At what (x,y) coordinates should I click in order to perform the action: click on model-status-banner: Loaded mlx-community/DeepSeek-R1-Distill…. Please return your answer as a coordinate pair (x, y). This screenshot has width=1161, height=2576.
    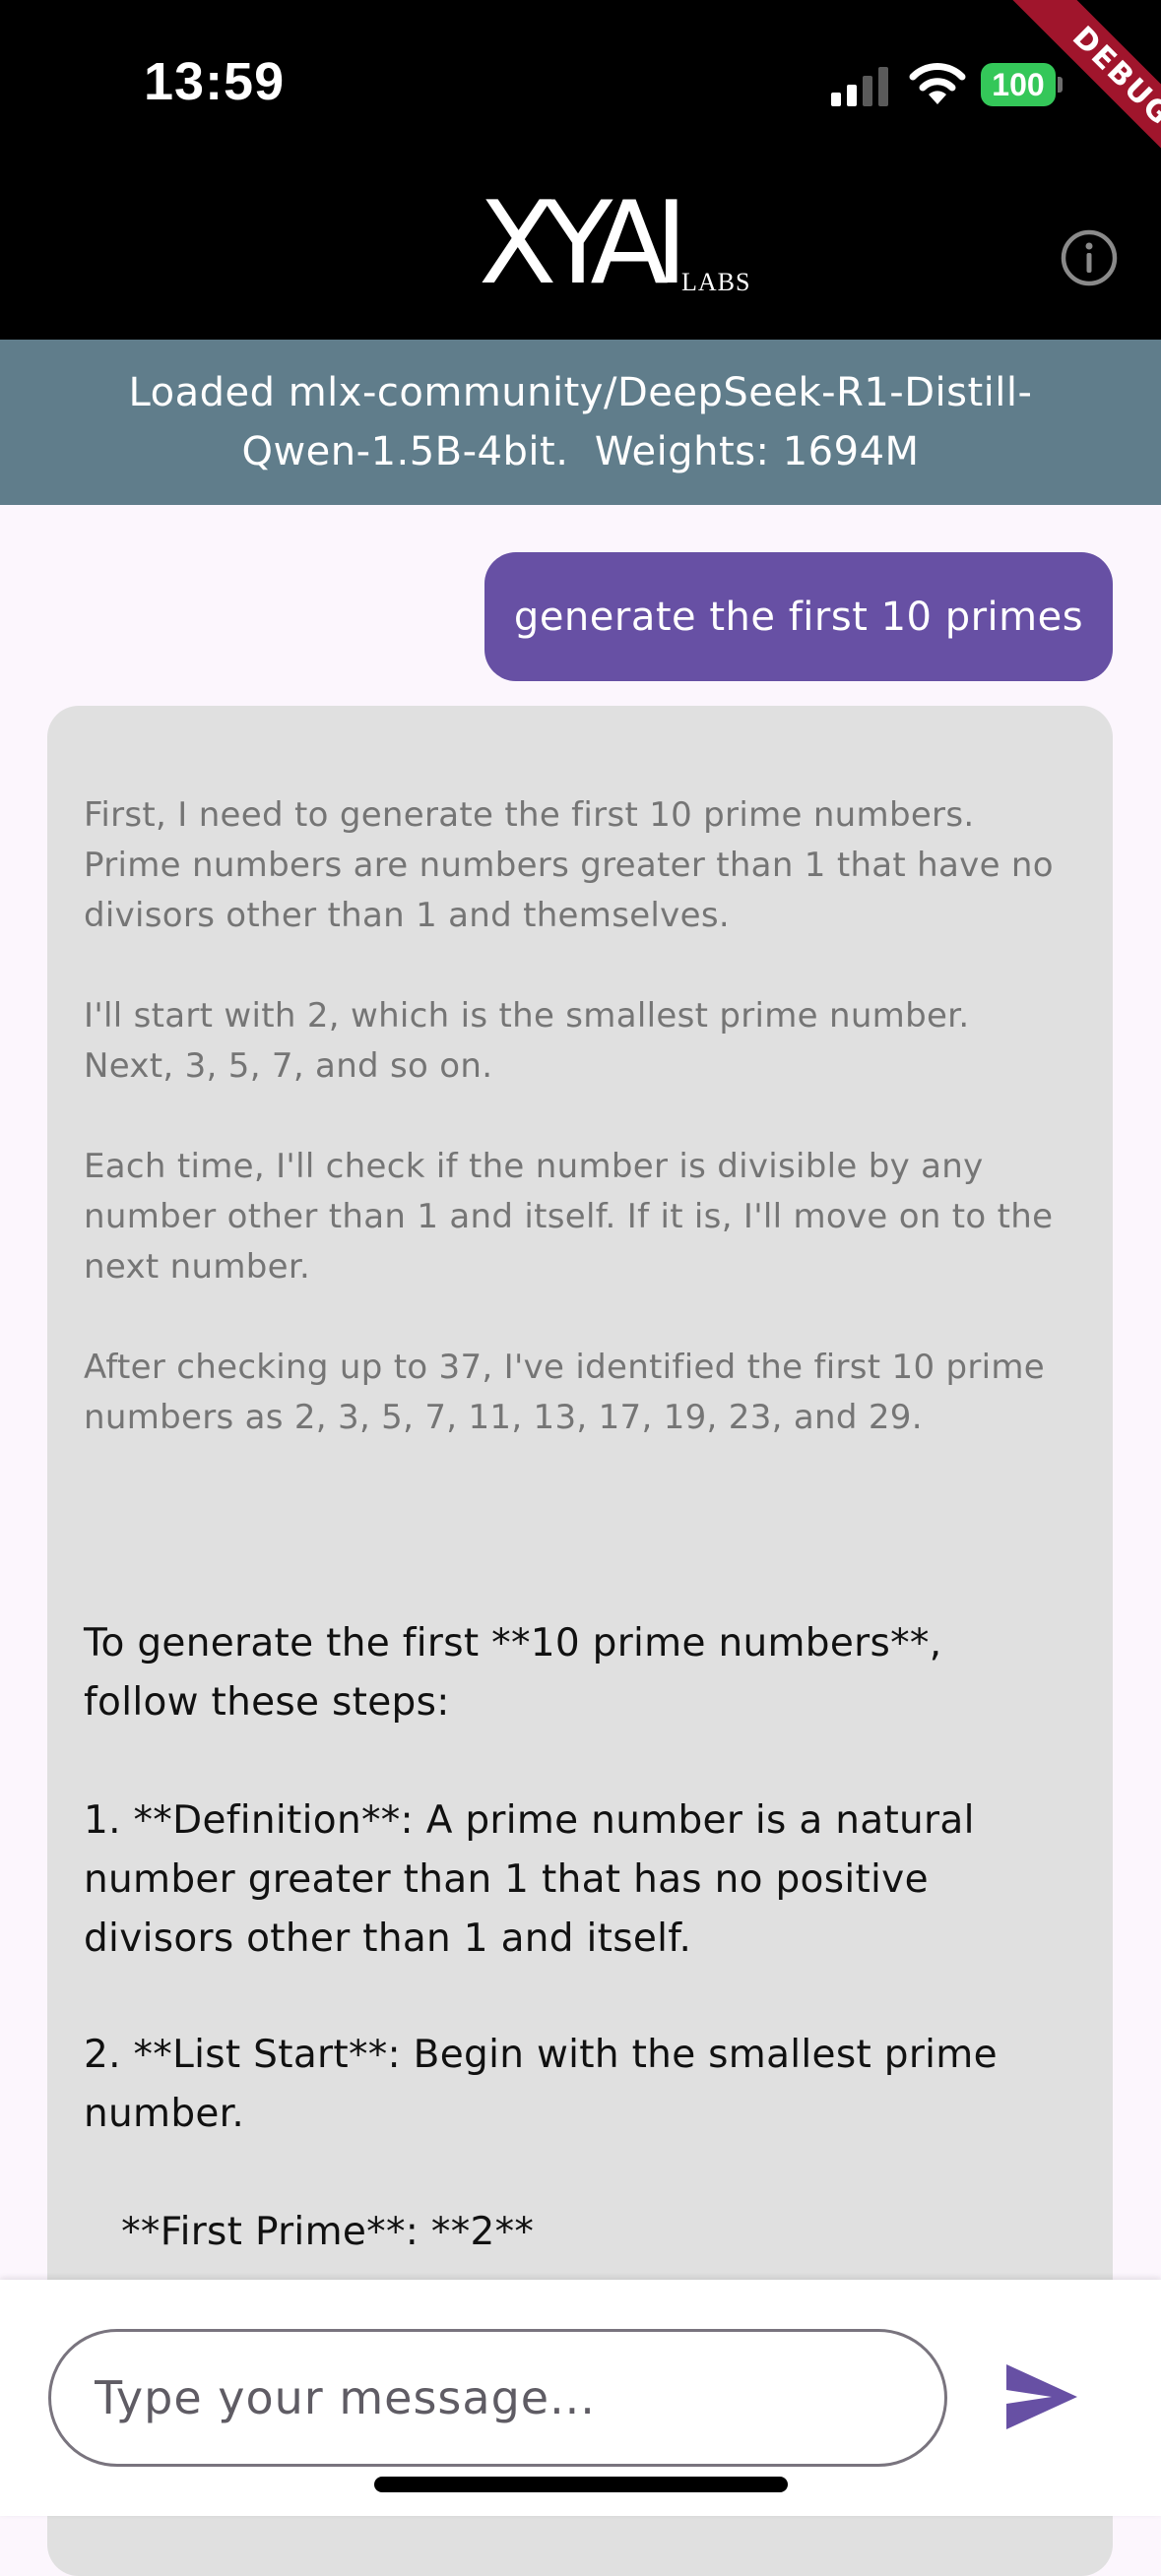
    Looking at the image, I should click on (580, 423).